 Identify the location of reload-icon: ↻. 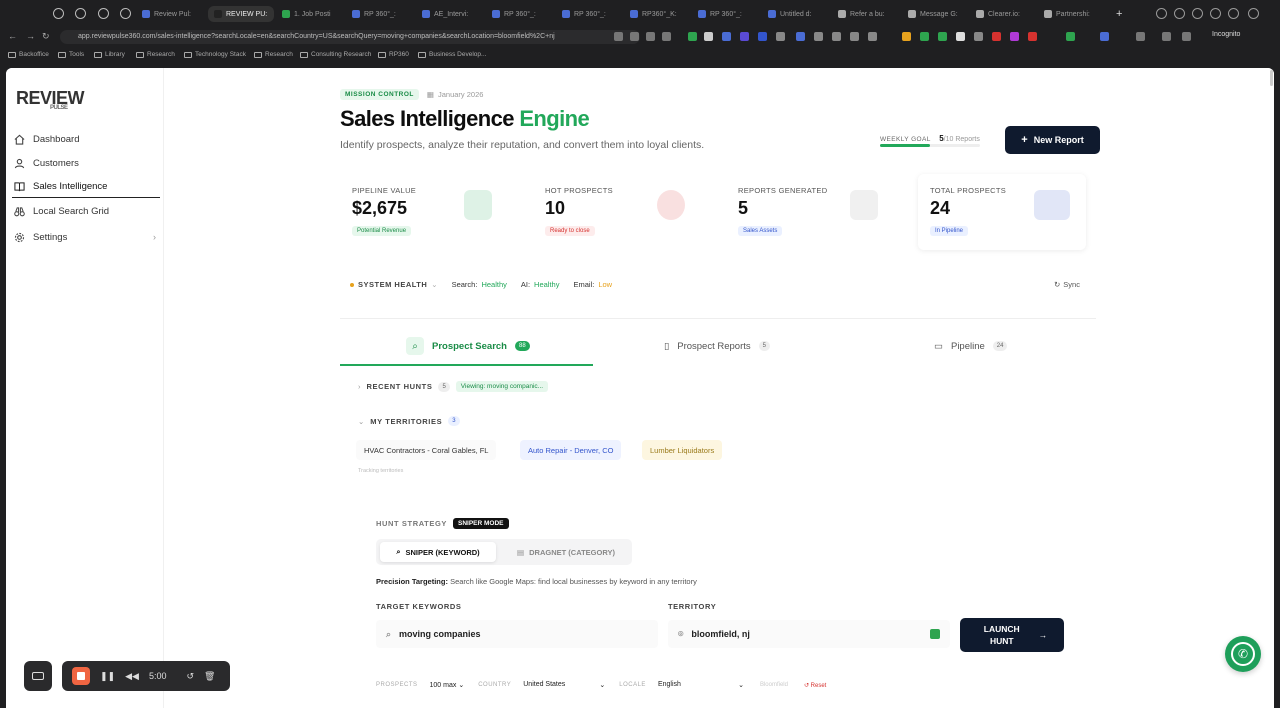
(46, 36).